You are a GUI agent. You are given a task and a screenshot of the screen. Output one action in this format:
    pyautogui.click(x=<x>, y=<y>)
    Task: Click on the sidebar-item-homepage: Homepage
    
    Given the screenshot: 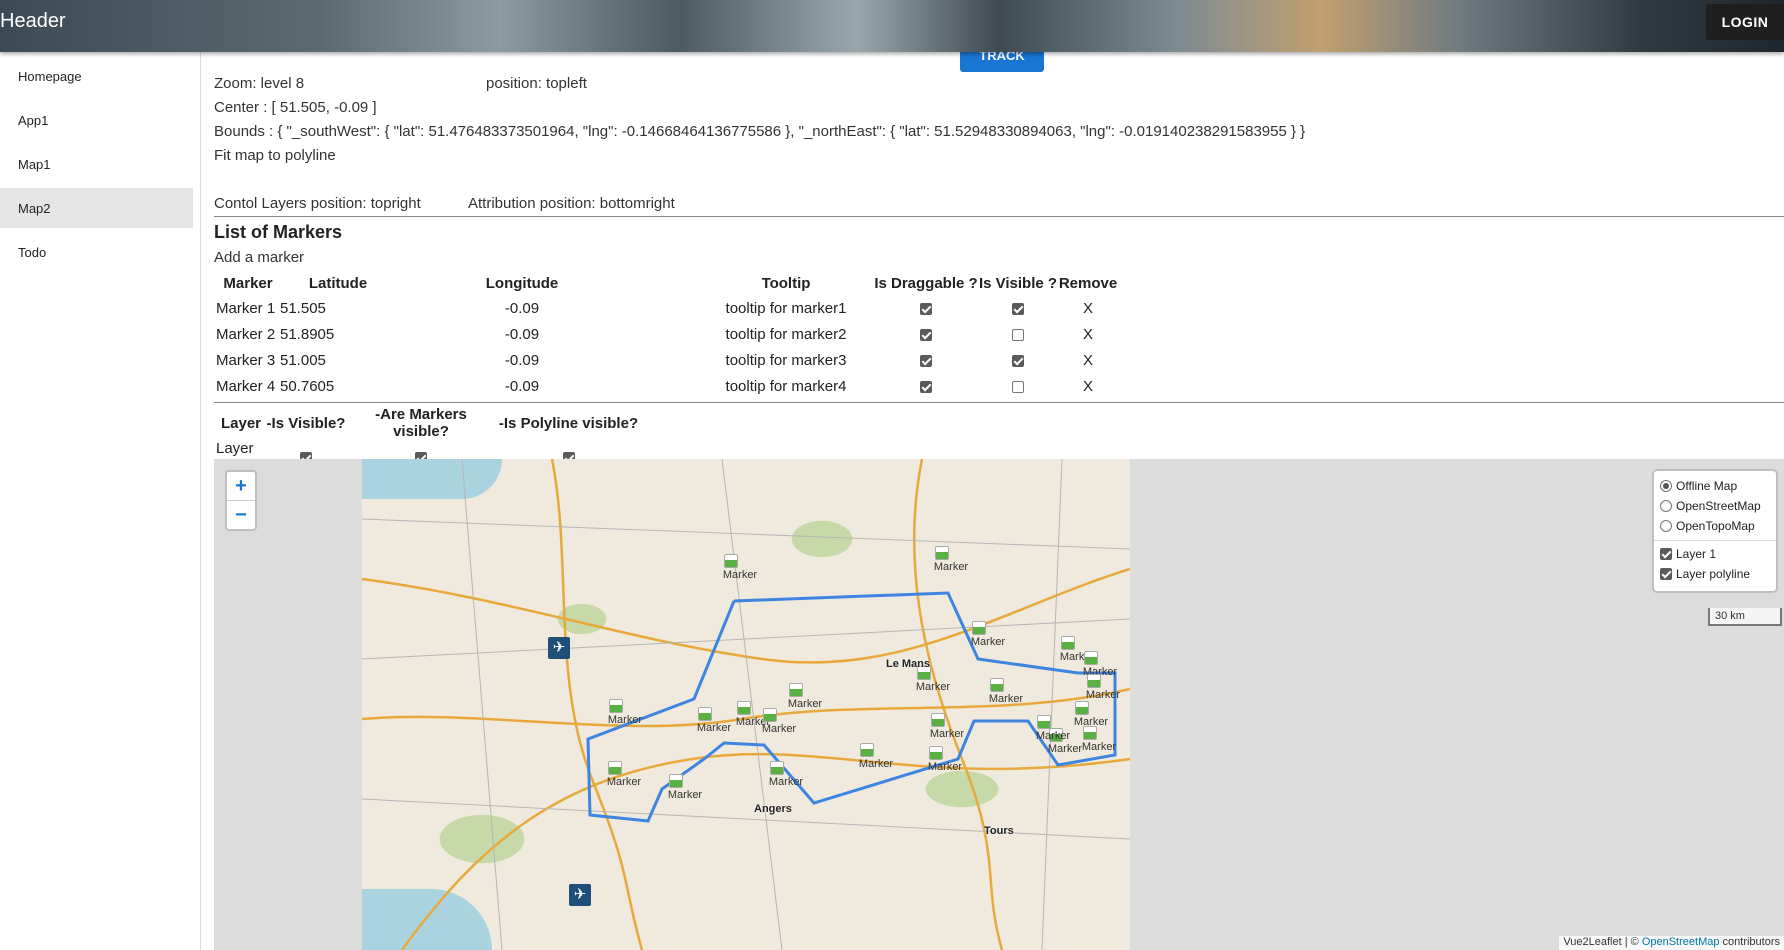 What is the action you would take?
    pyautogui.click(x=96, y=76)
    